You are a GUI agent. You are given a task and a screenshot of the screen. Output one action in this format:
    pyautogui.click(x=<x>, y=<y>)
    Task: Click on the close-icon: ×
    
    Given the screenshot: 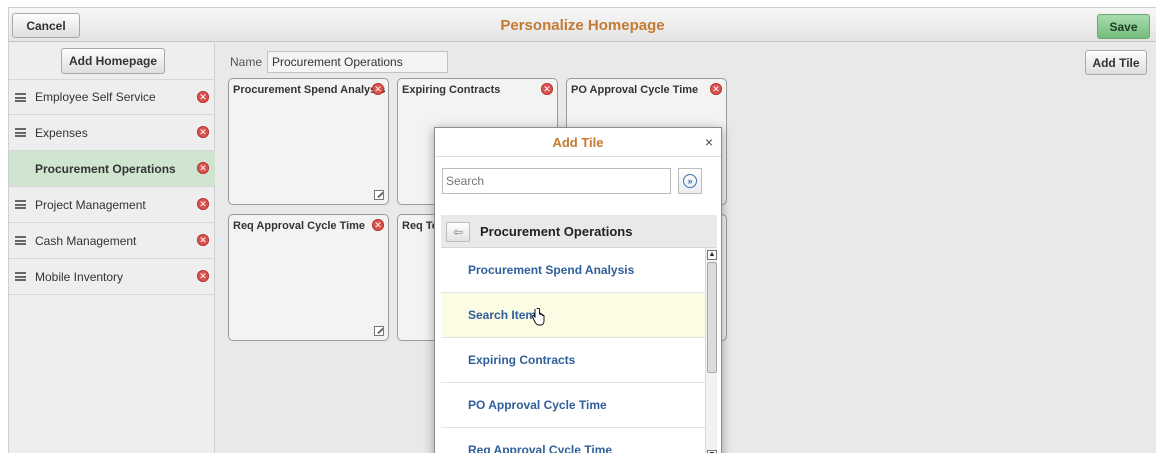 What is the action you would take?
    pyautogui.click(x=709, y=142)
    